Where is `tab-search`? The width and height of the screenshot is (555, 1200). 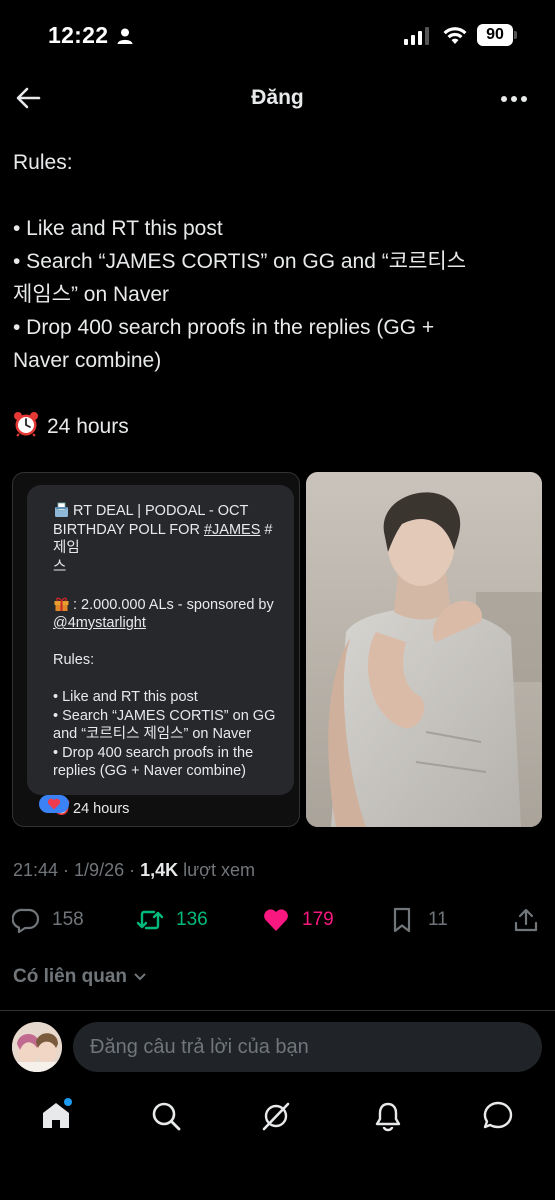 tab-search is located at coordinates (166, 1116).